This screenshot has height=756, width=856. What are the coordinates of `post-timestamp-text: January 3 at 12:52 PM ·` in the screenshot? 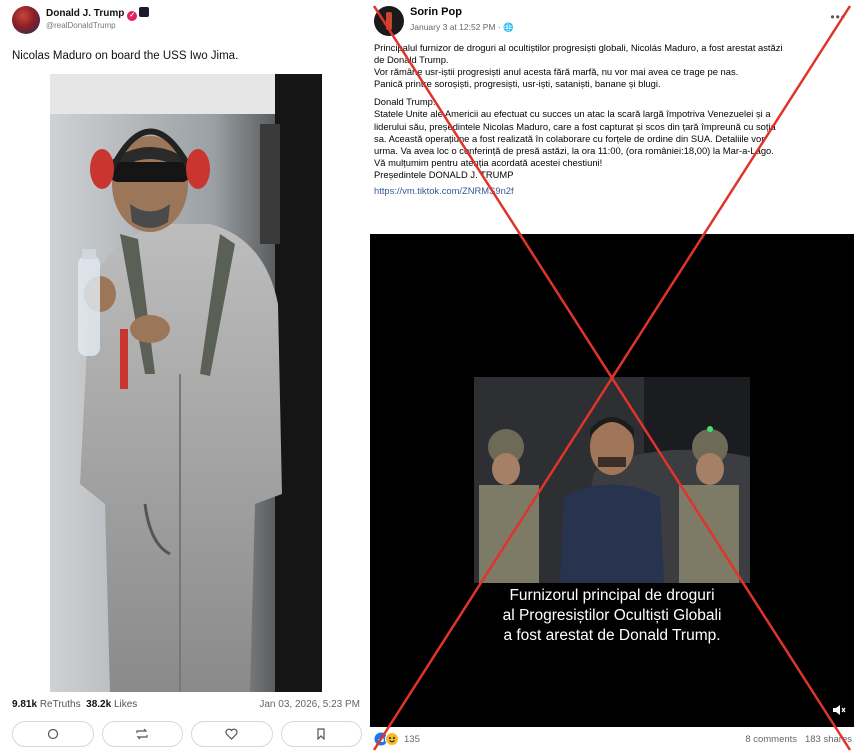 It's located at (456, 27).